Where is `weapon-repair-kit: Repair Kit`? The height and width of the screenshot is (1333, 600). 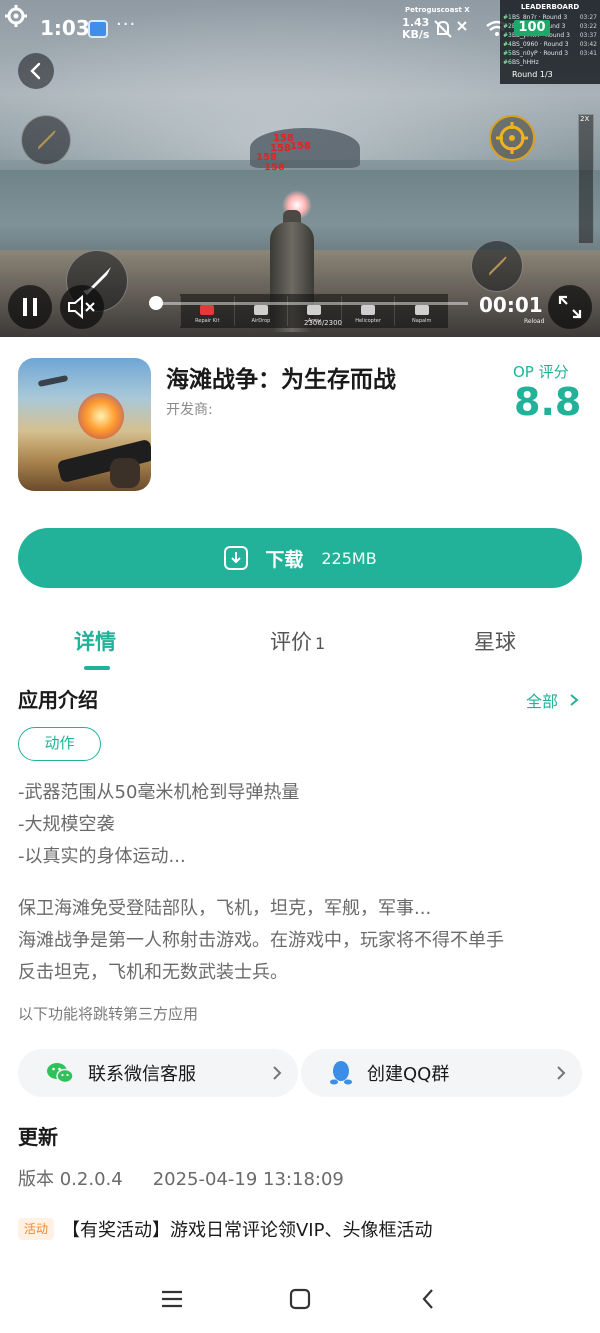
weapon-repair-kit: Repair Kit is located at coordinates (207, 311).